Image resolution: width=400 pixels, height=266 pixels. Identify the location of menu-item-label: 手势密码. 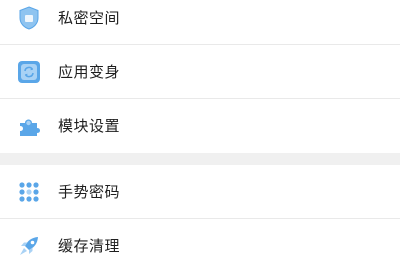
(89, 192).